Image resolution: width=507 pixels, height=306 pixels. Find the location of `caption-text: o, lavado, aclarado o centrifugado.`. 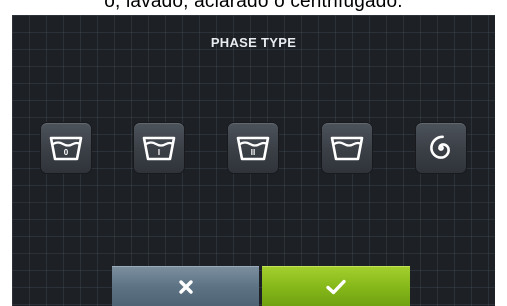

caption-text: o, lavado, aclarado o centrifugado. is located at coordinates (253, 6).